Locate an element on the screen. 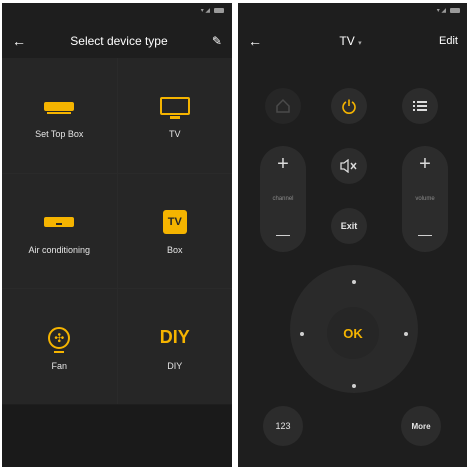  menu-list-icon is located at coordinates (420, 106).